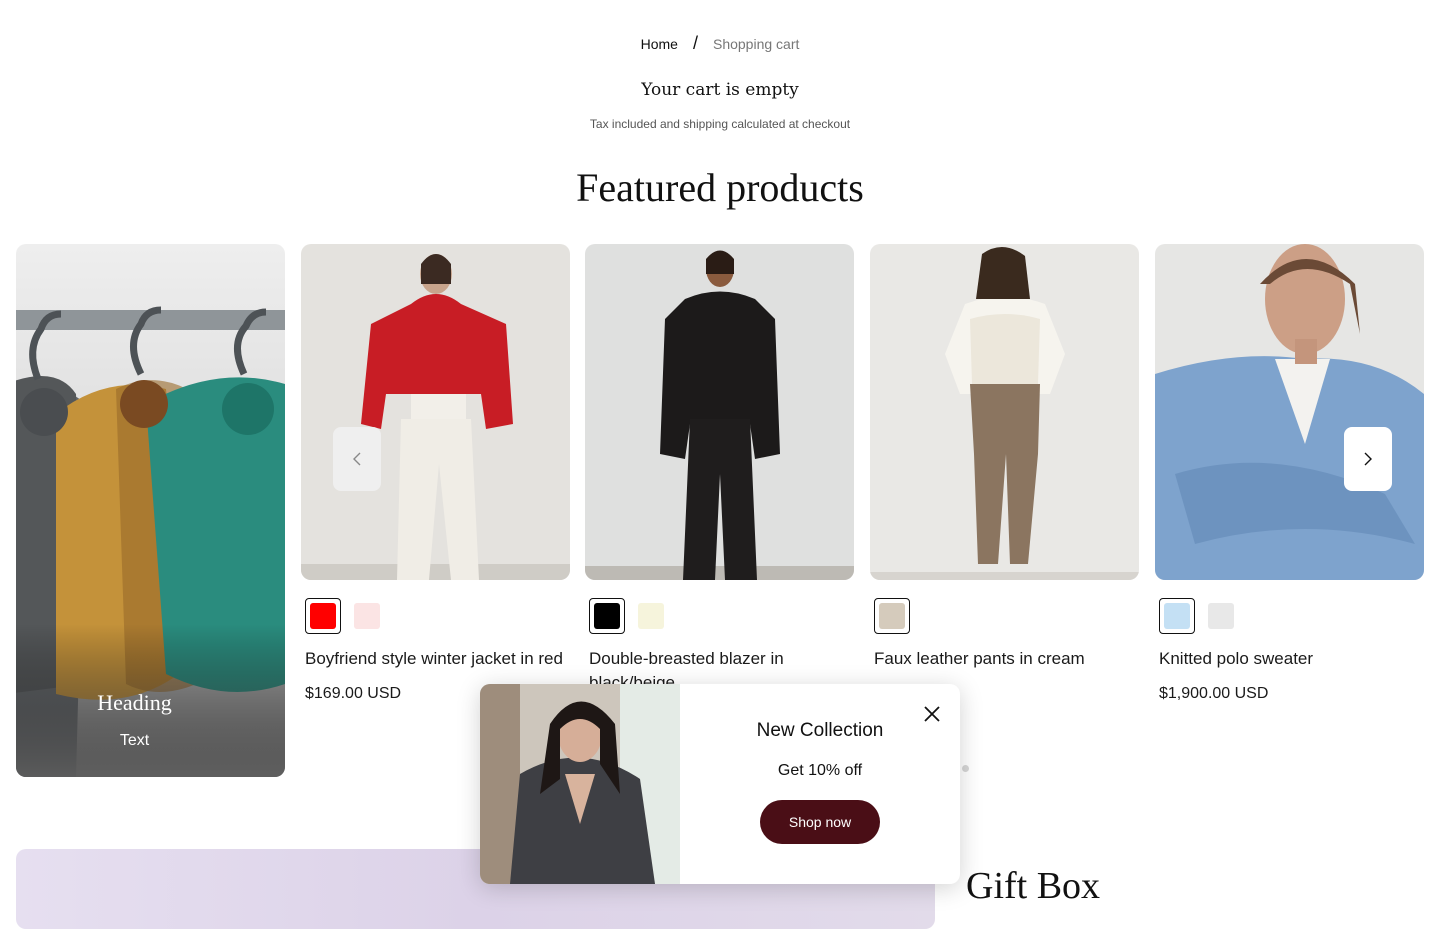 Image resolution: width=1440 pixels, height=929 pixels. I want to click on chevron-left-icon, so click(357, 459).